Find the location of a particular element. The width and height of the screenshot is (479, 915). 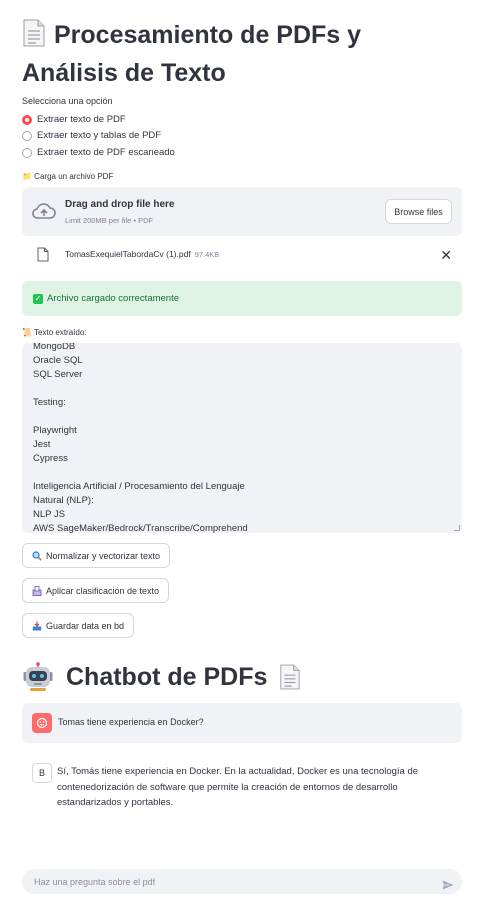

radio-selected-icon is located at coordinates (27, 119).